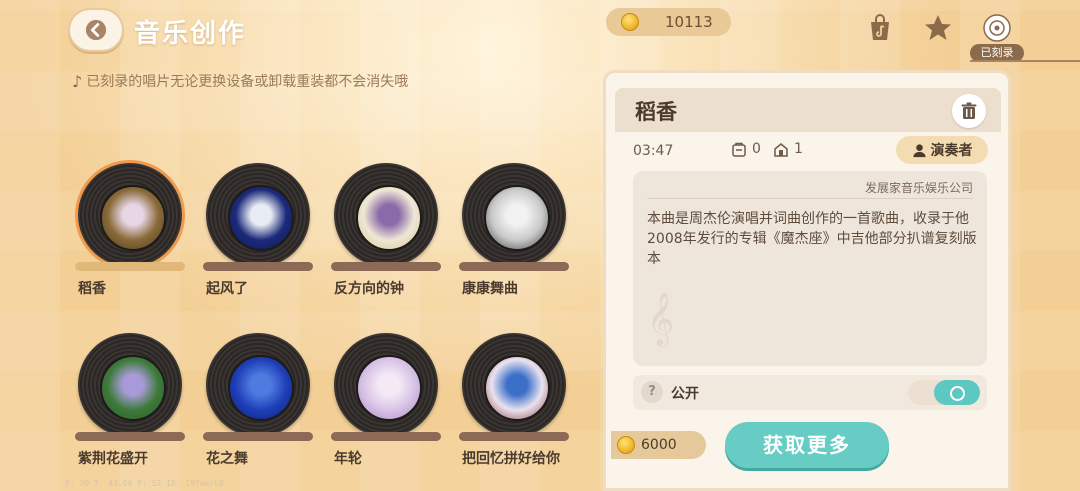  Describe the element at coordinates (656, 112) in the screenshot. I see `song-title: 稻香` at that location.